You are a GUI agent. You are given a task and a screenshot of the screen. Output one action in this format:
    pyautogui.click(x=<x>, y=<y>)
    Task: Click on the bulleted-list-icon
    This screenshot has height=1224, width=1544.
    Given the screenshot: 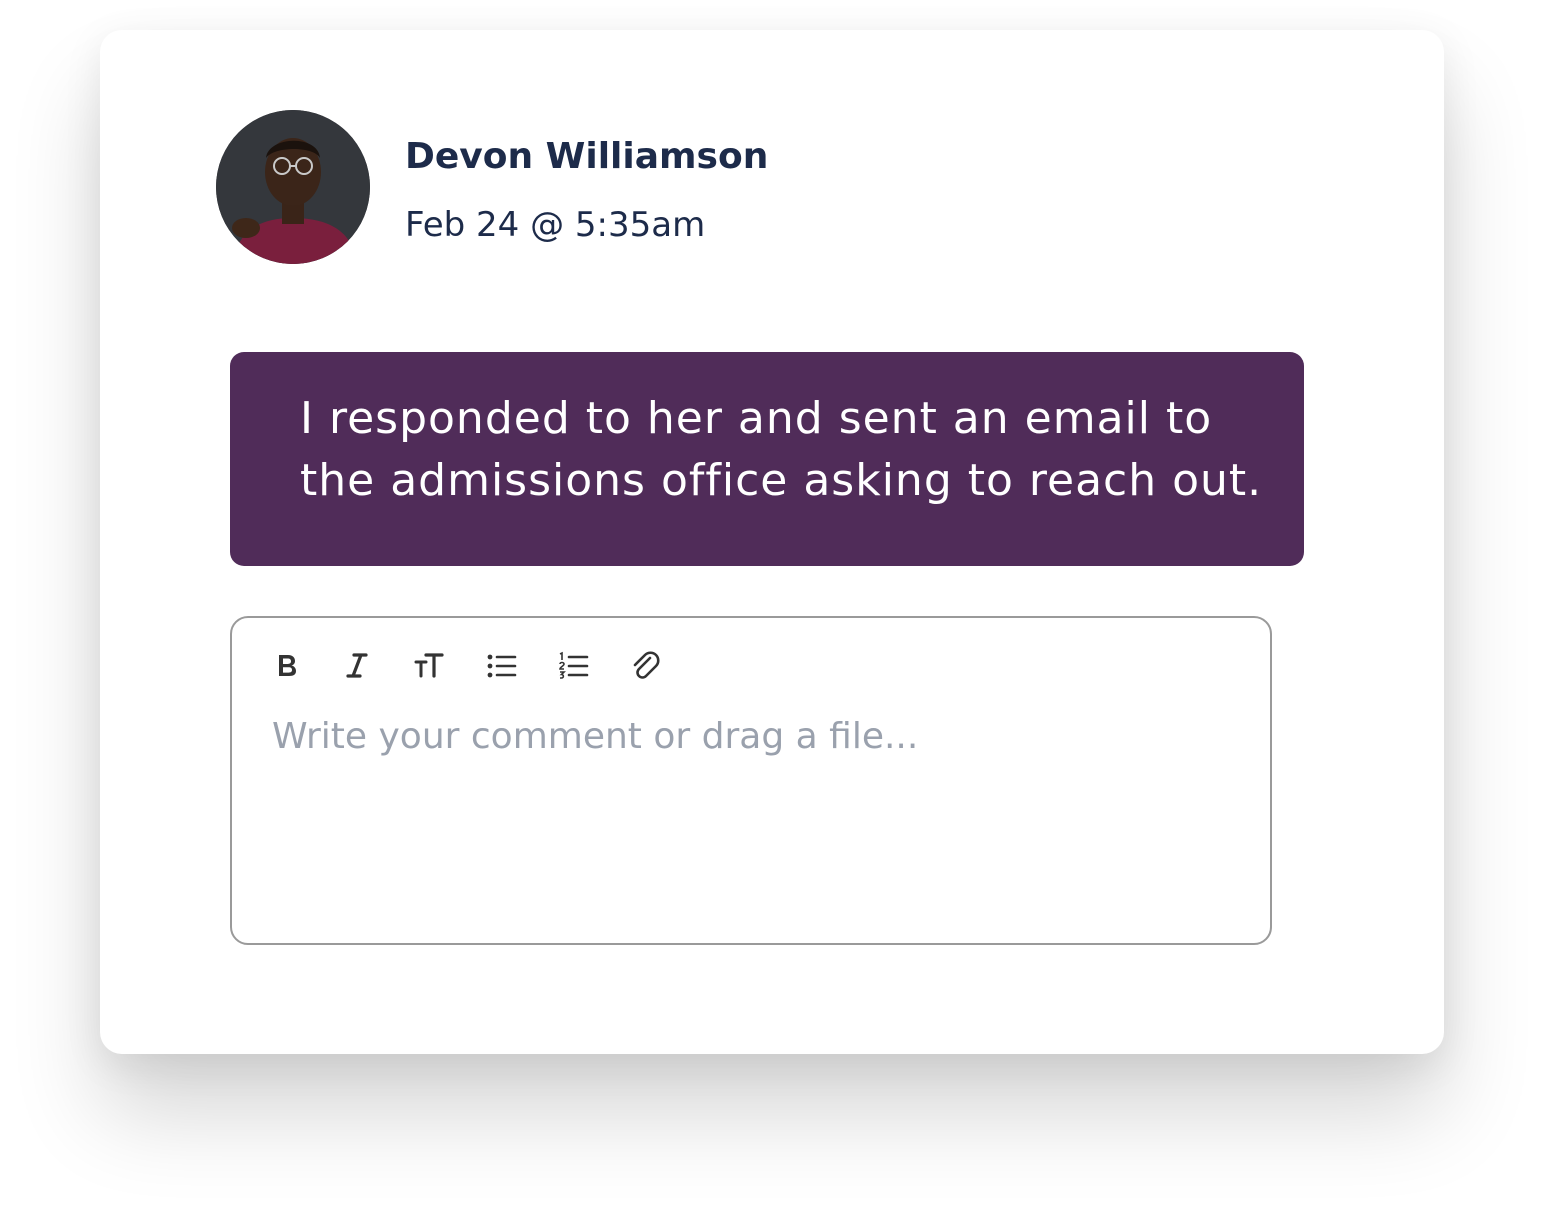 What is the action you would take?
    pyautogui.click(x=502, y=666)
    